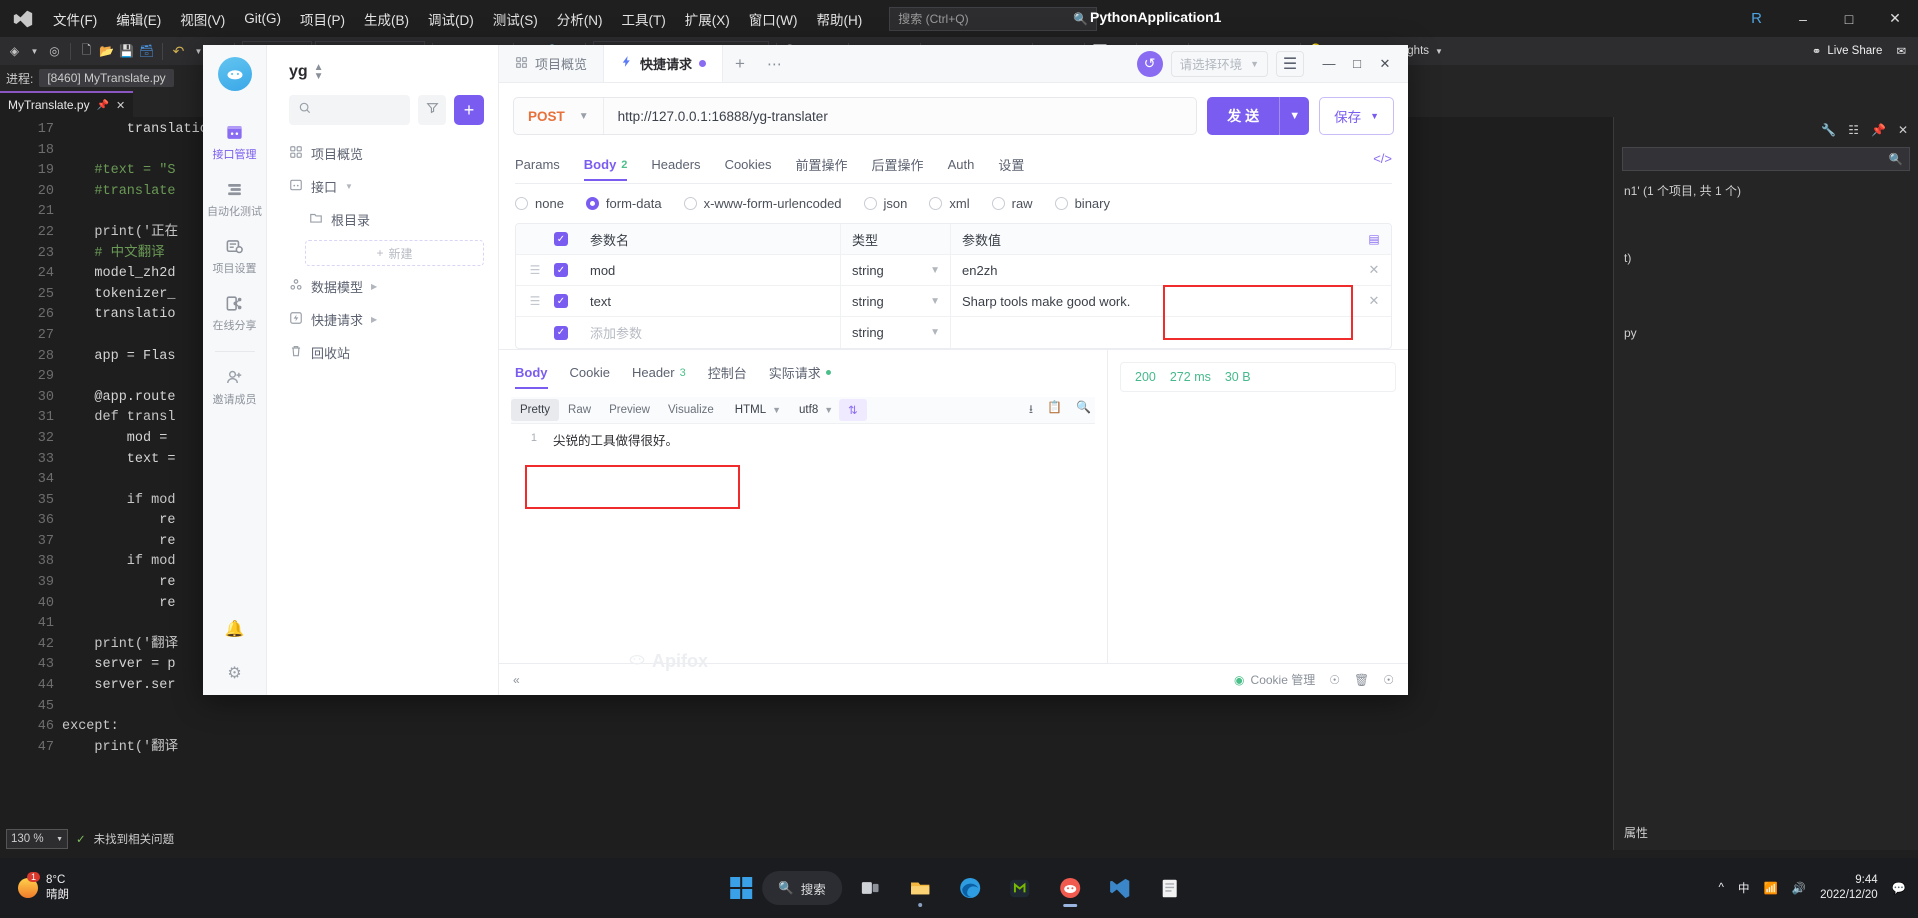 The height and width of the screenshot is (918, 1918). What do you see at coordinates (106, 78) in the screenshot?
I see `process-value: [8460] MyTranslate.py` at bounding box center [106, 78].